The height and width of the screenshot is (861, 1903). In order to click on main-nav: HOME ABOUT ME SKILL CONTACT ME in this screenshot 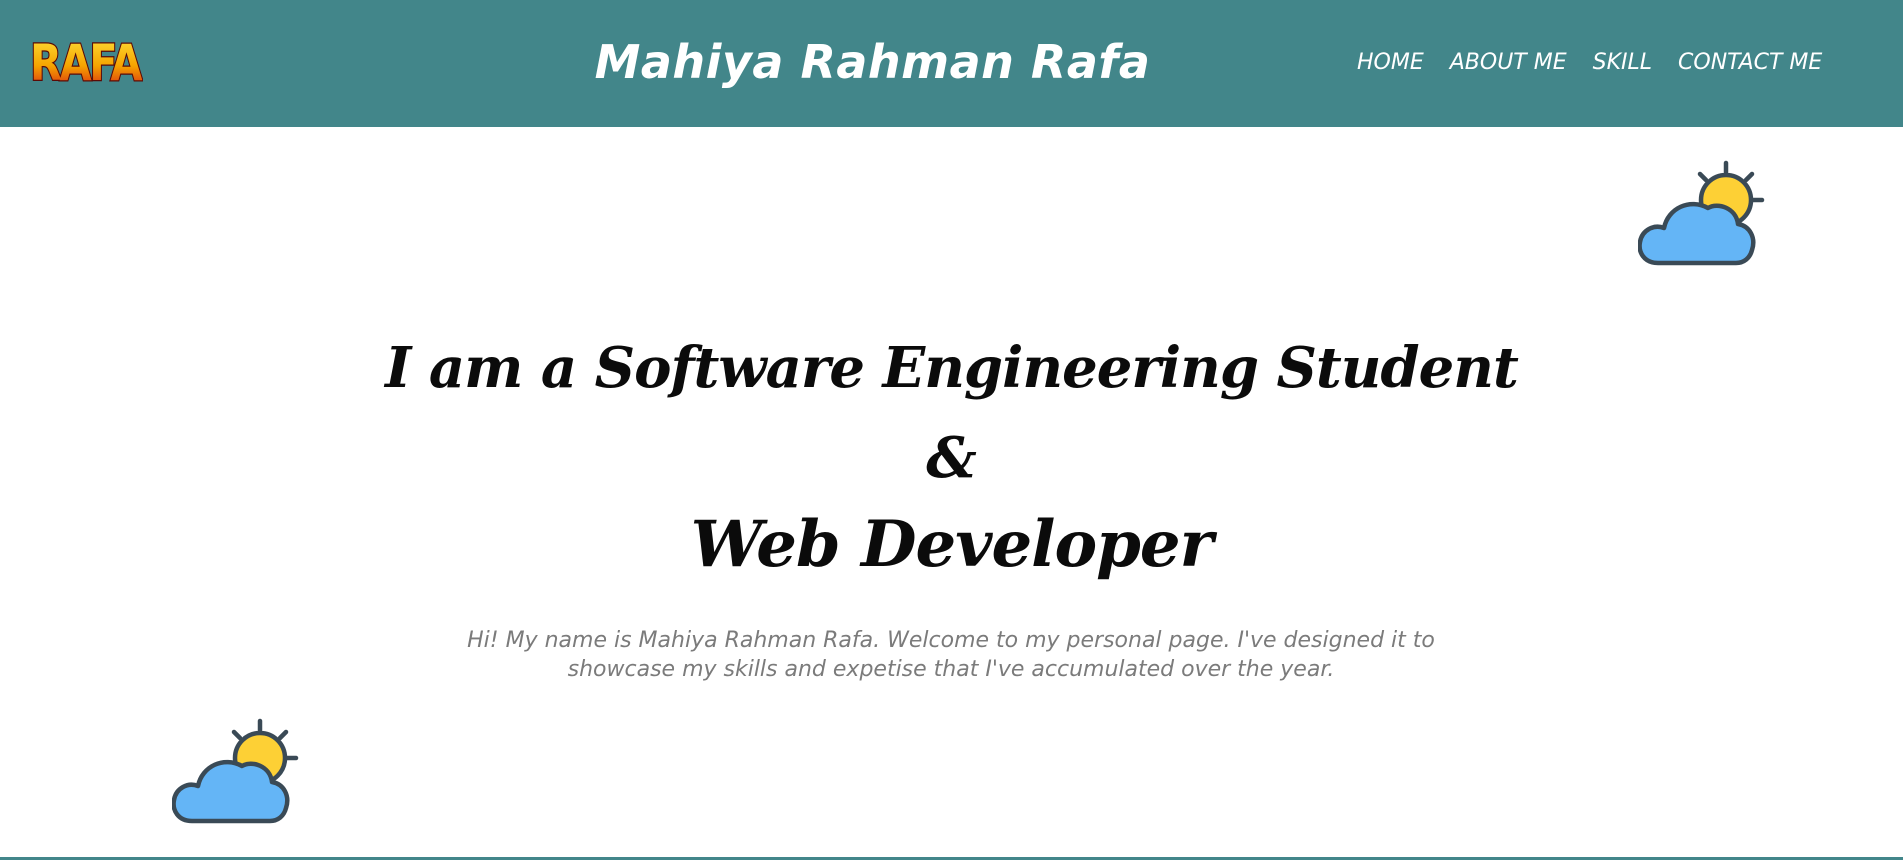, I will do `click(1602, 63)`.